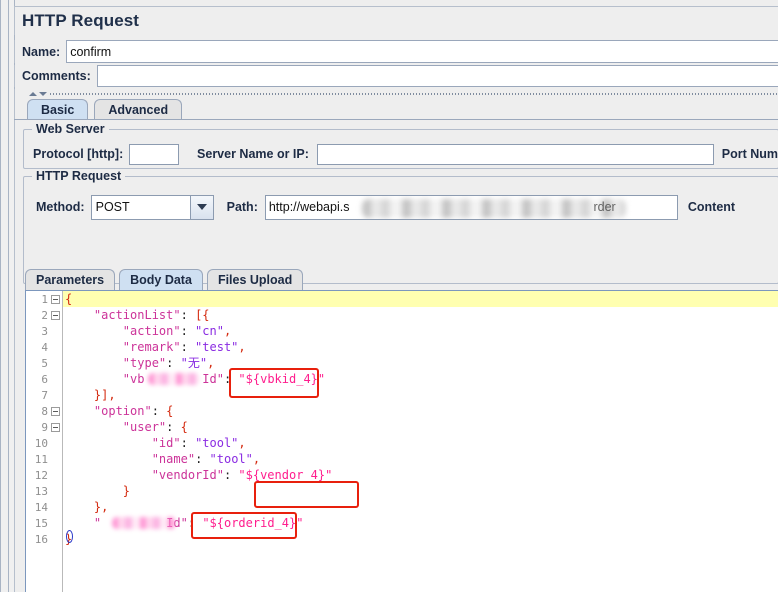 The width and height of the screenshot is (778, 592). What do you see at coordinates (420, 427) in the screenshot?
I see `code-line-9: "user": {` at bounding box center [420, 427].